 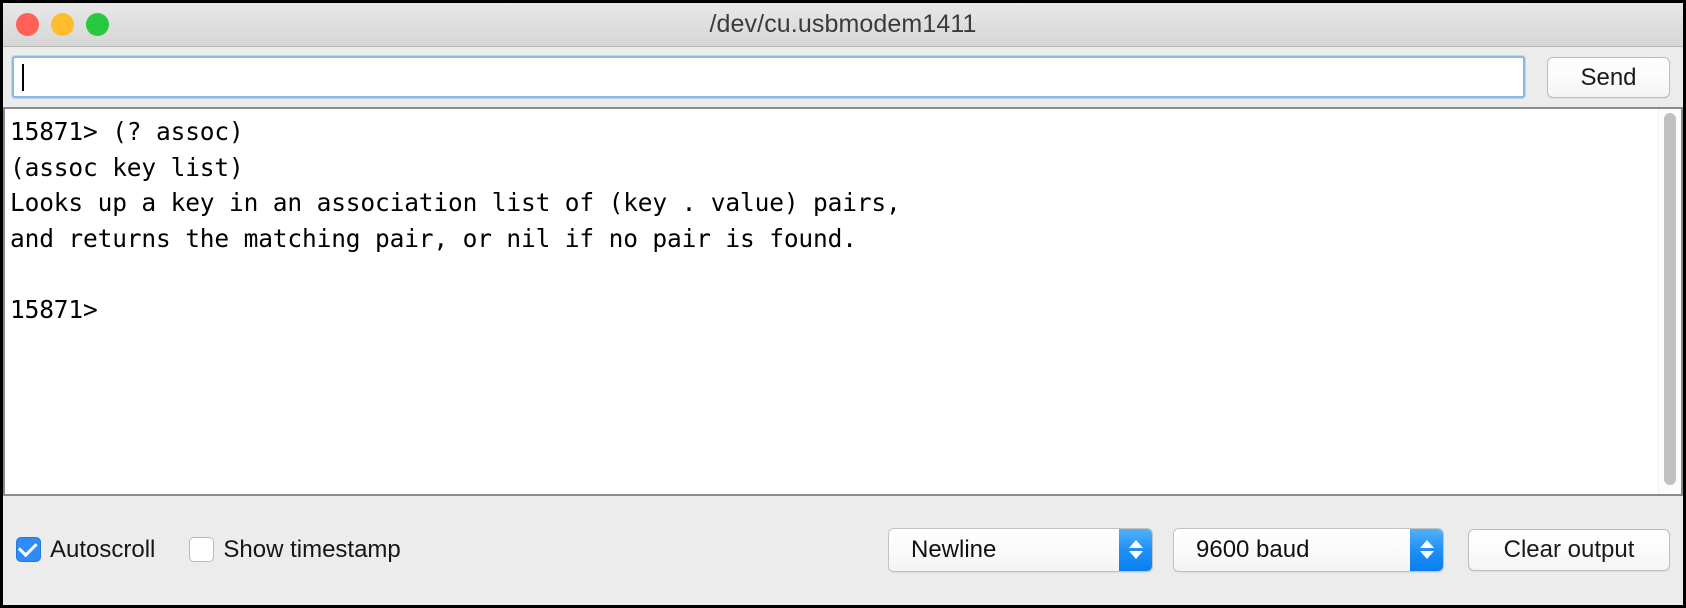 I want to click on autoscroll-checkbox-group: Autoscroll, so click(x=85, y=550).